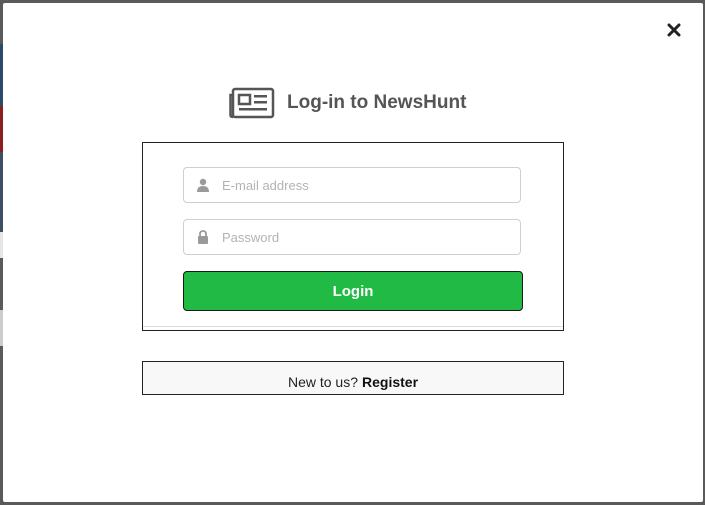  I want to click on register-message: New to us? Register, so click(353, 378).